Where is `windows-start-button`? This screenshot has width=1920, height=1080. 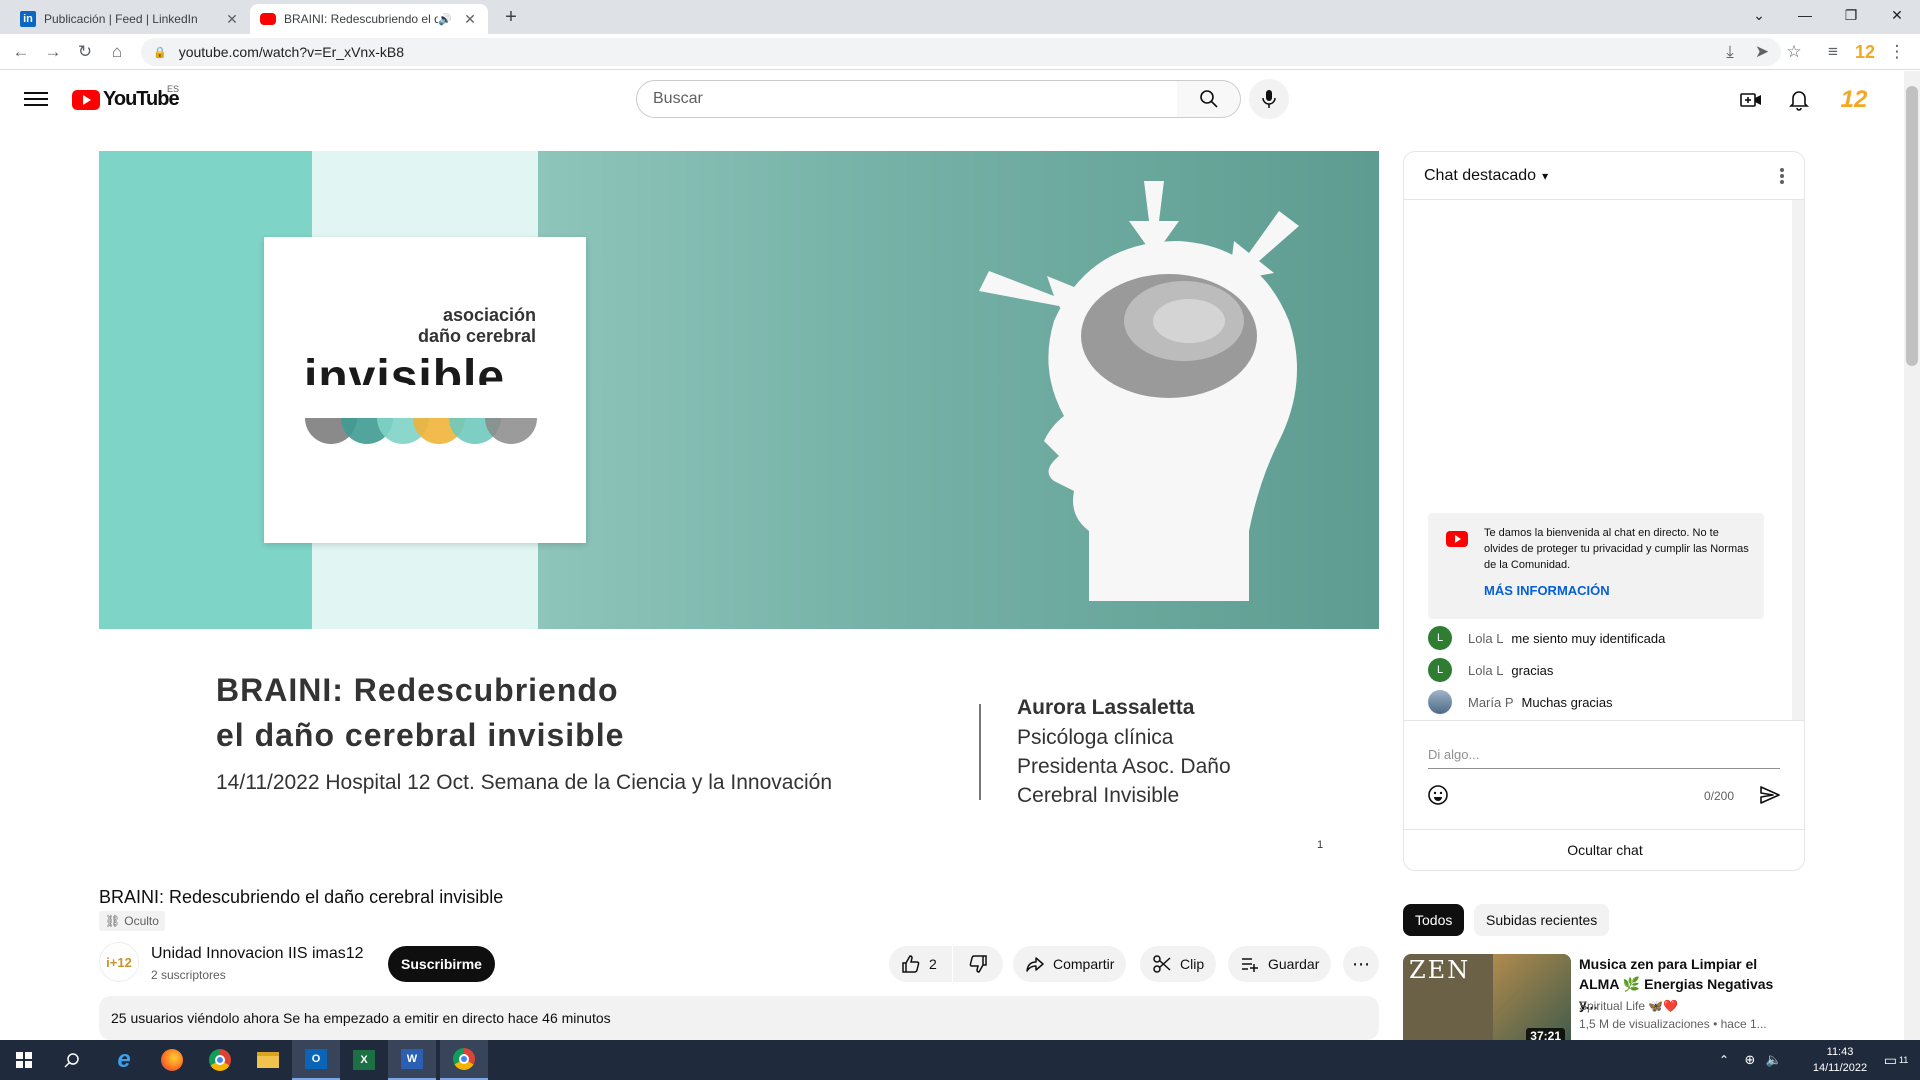
windows-start-button is located at coordinates (24, 1060).